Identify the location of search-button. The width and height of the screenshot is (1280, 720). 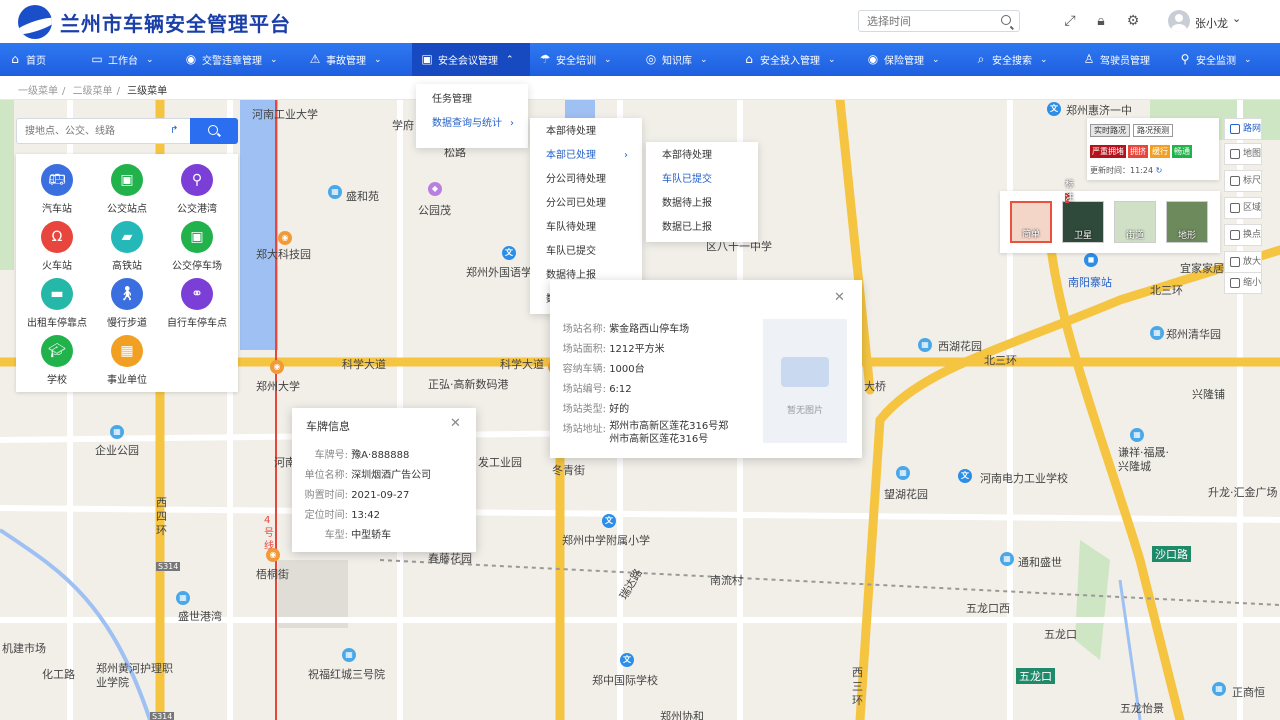
(214, 131).